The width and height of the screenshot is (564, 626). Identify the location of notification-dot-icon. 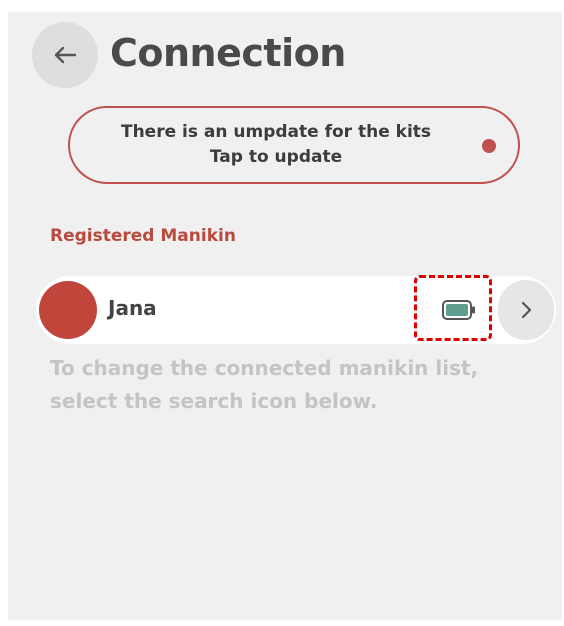
(489, 146).